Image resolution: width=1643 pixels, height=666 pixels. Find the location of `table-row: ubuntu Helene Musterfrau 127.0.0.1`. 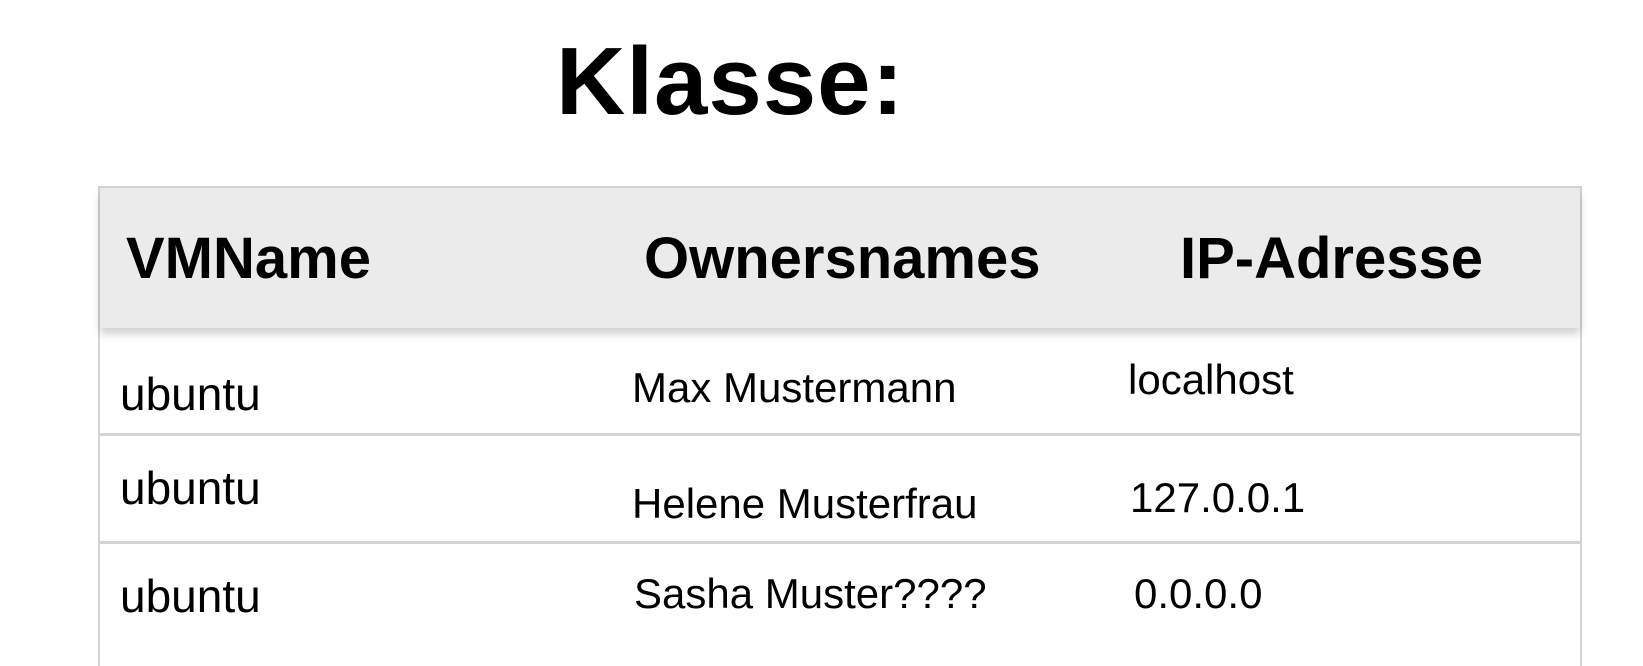

table-row: ubuntu Helene Musterfrau 127.0.0.1 is located at coordinates (840, 490).